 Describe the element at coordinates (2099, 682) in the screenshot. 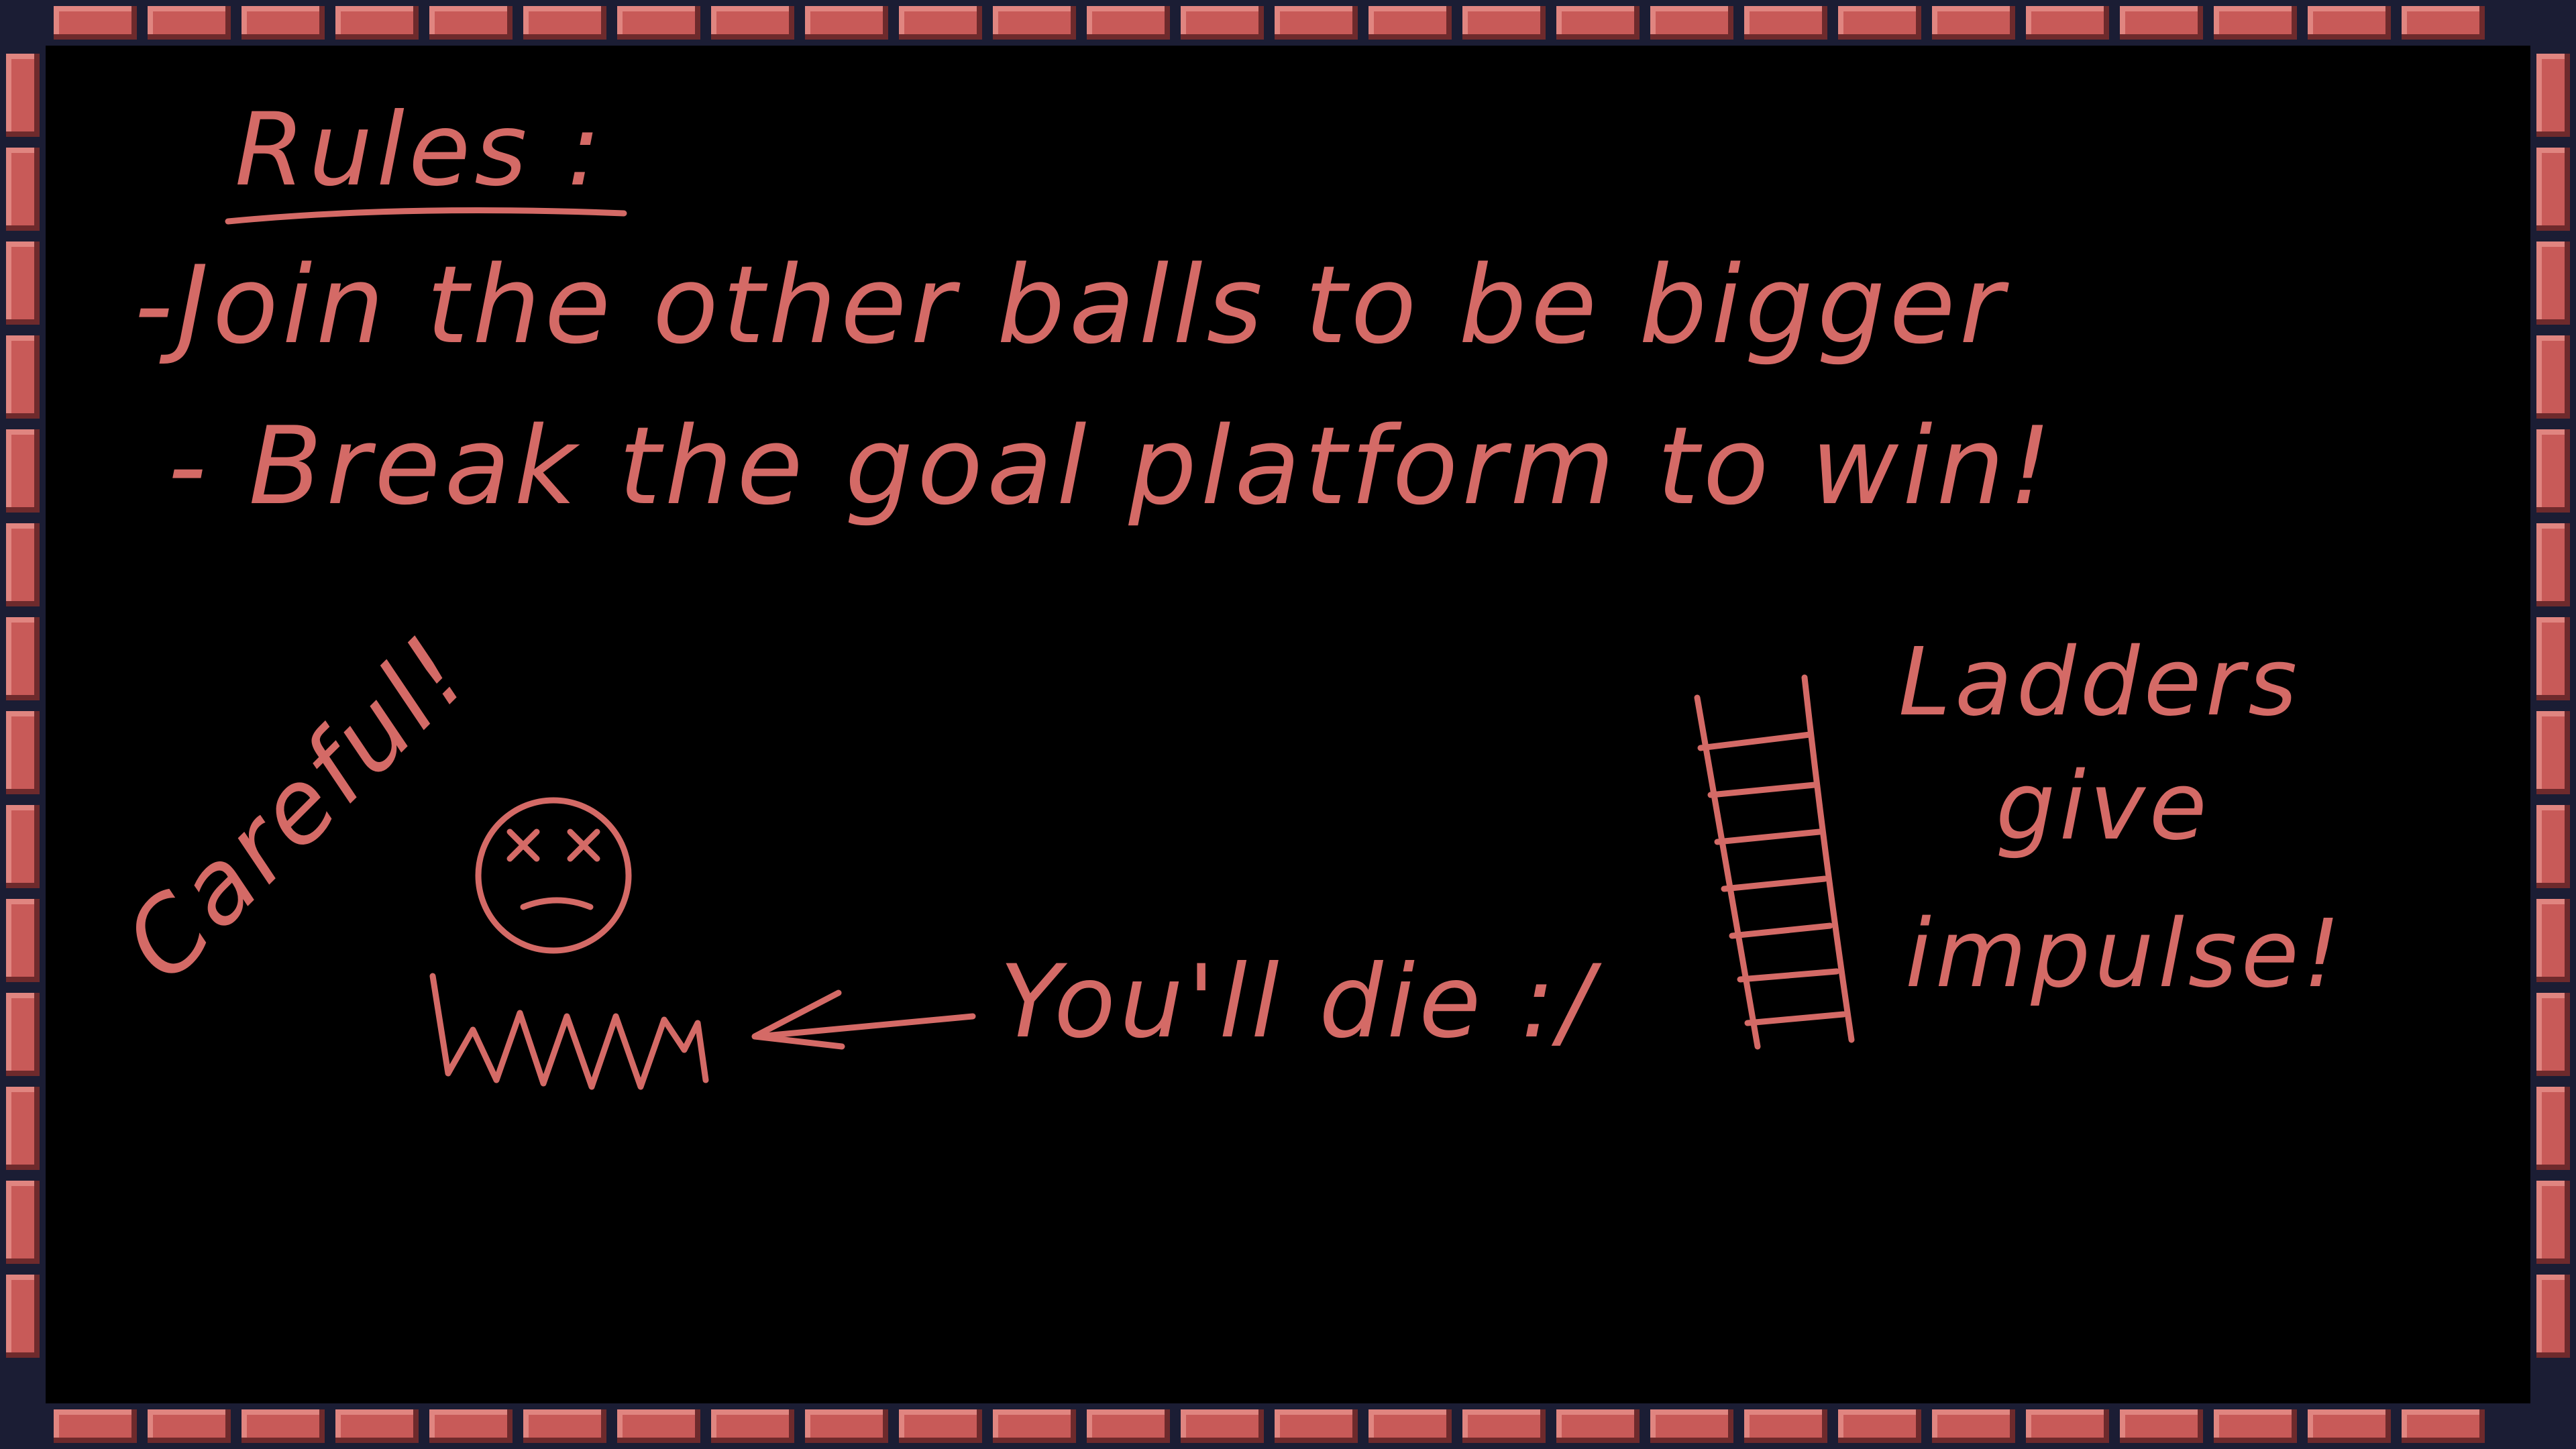

I see `ladder-note-line-1: Ladders` at that location.